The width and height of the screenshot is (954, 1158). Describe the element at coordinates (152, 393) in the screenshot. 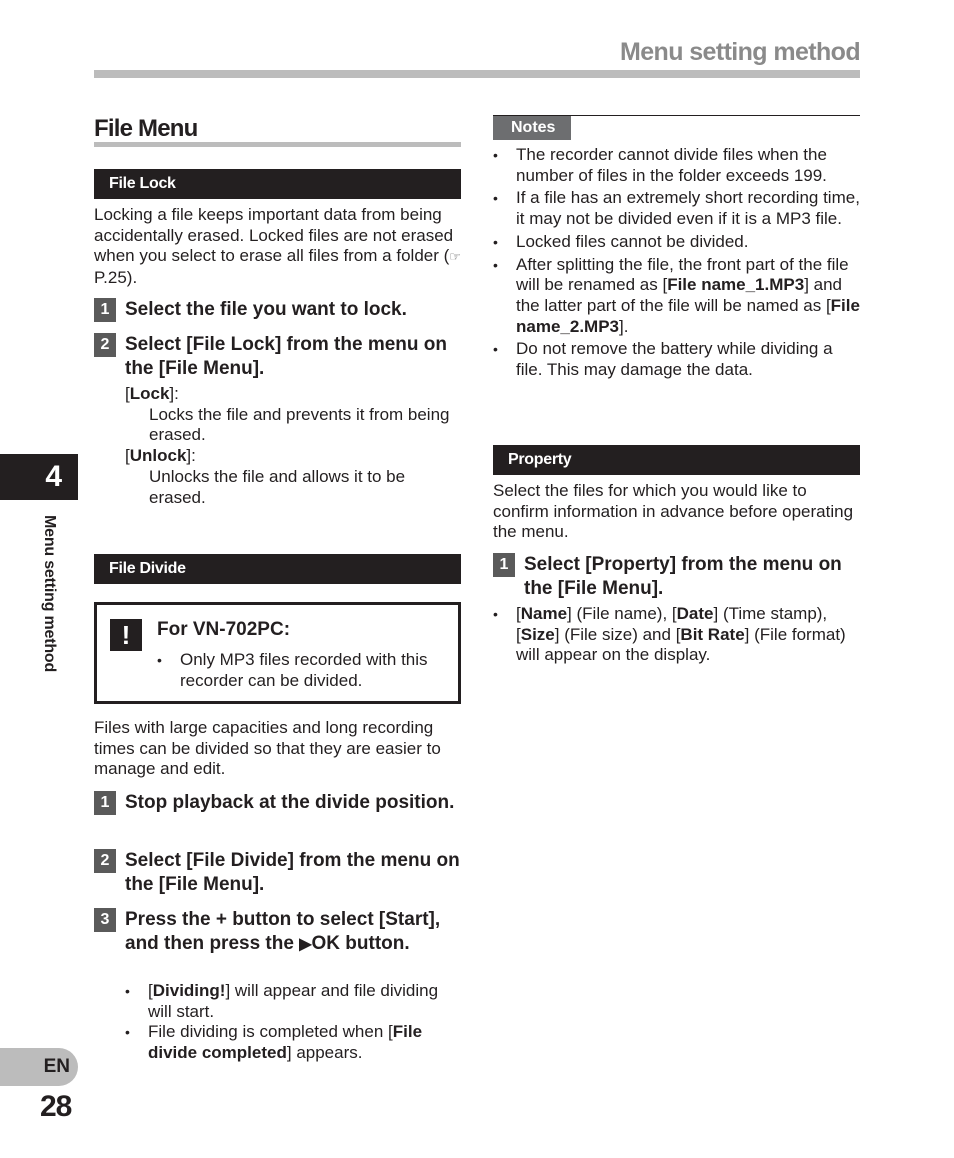

I see `option-lock-label: [Lock]:` at that location.